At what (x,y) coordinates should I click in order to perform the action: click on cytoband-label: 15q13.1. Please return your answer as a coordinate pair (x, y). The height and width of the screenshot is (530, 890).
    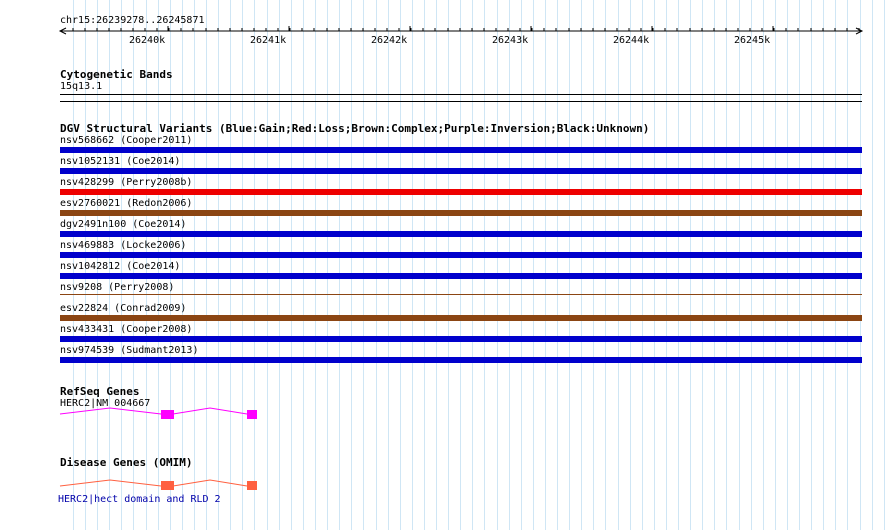
    Looking at the image, I should click on (81, 86).